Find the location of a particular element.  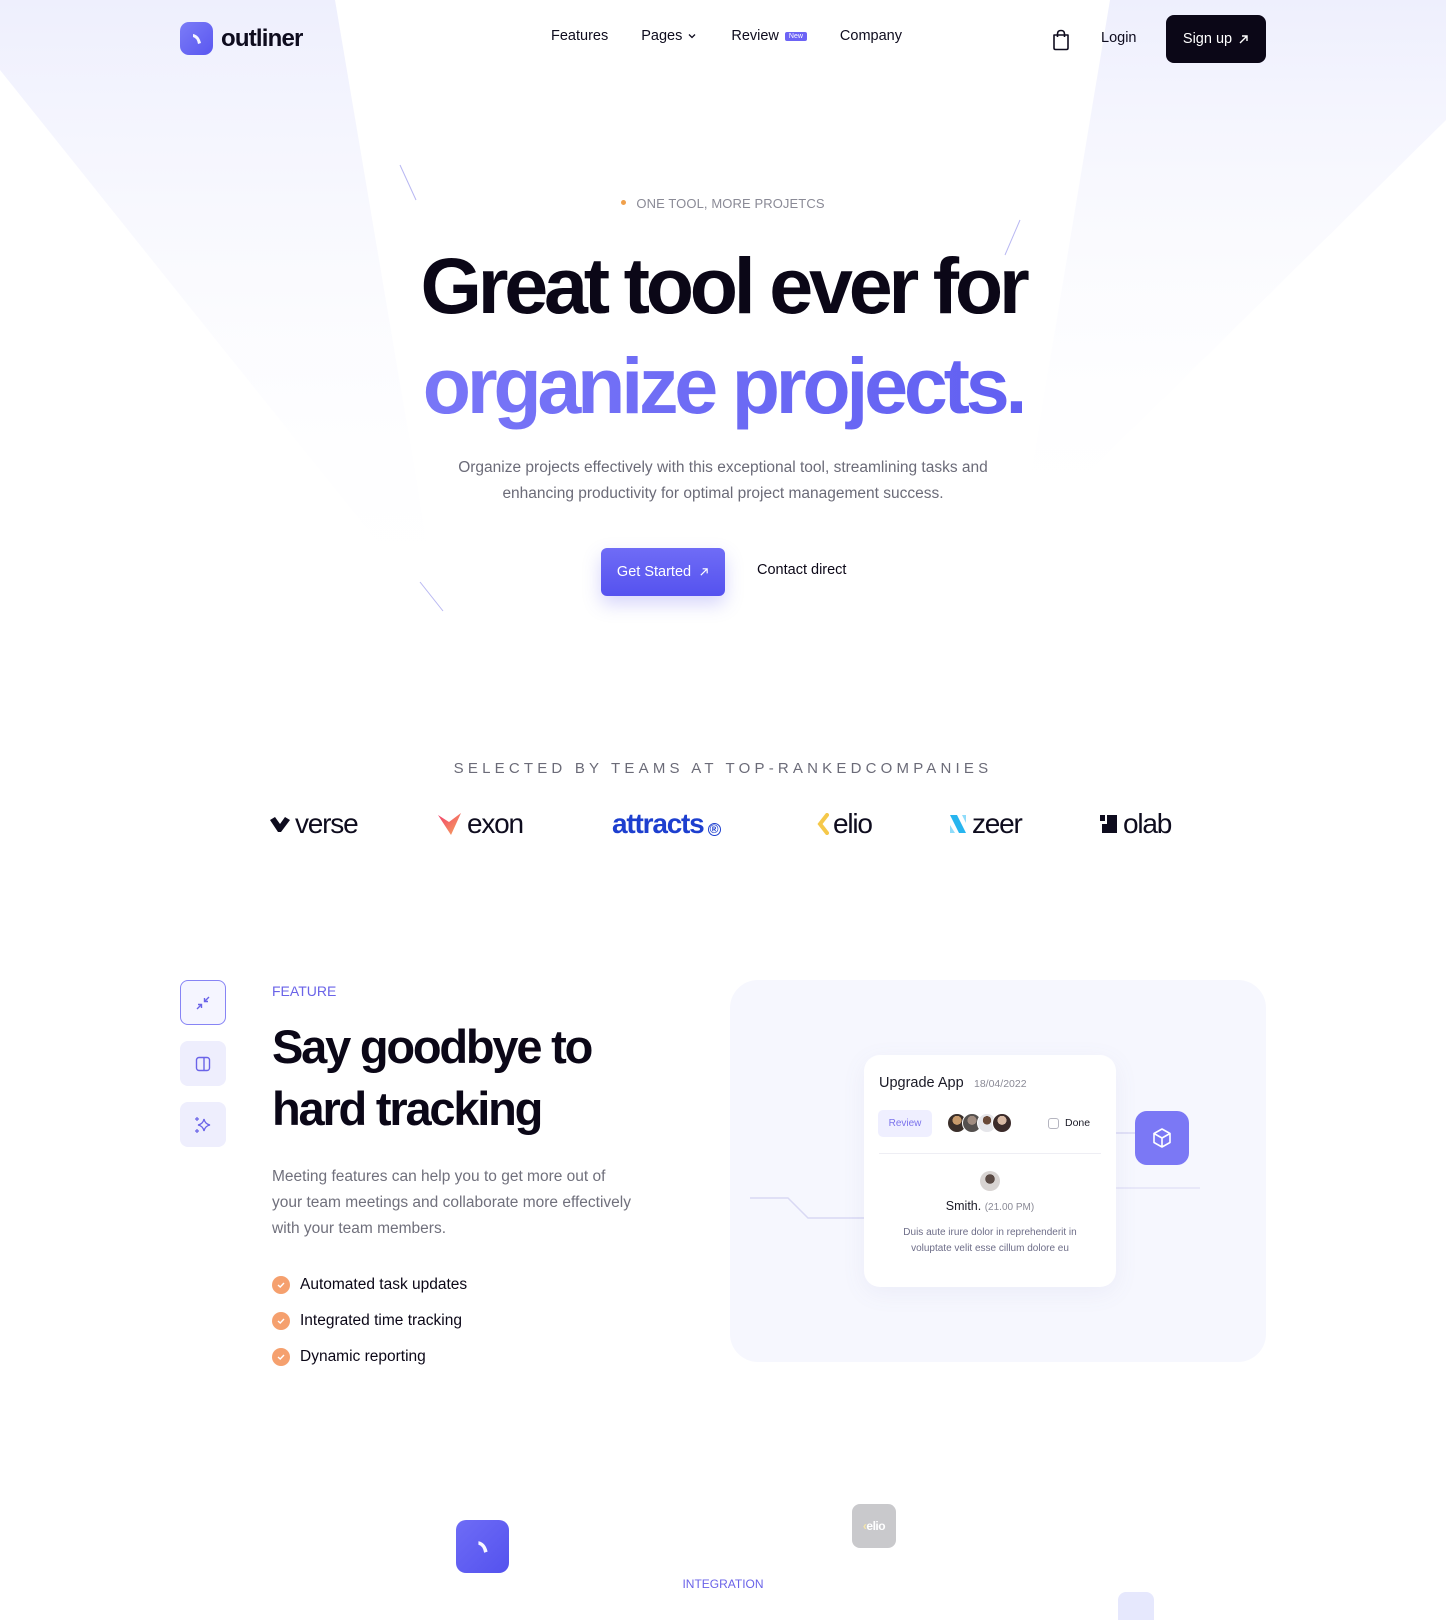

nav-pages: Pages is located at coordinates (669, 36).